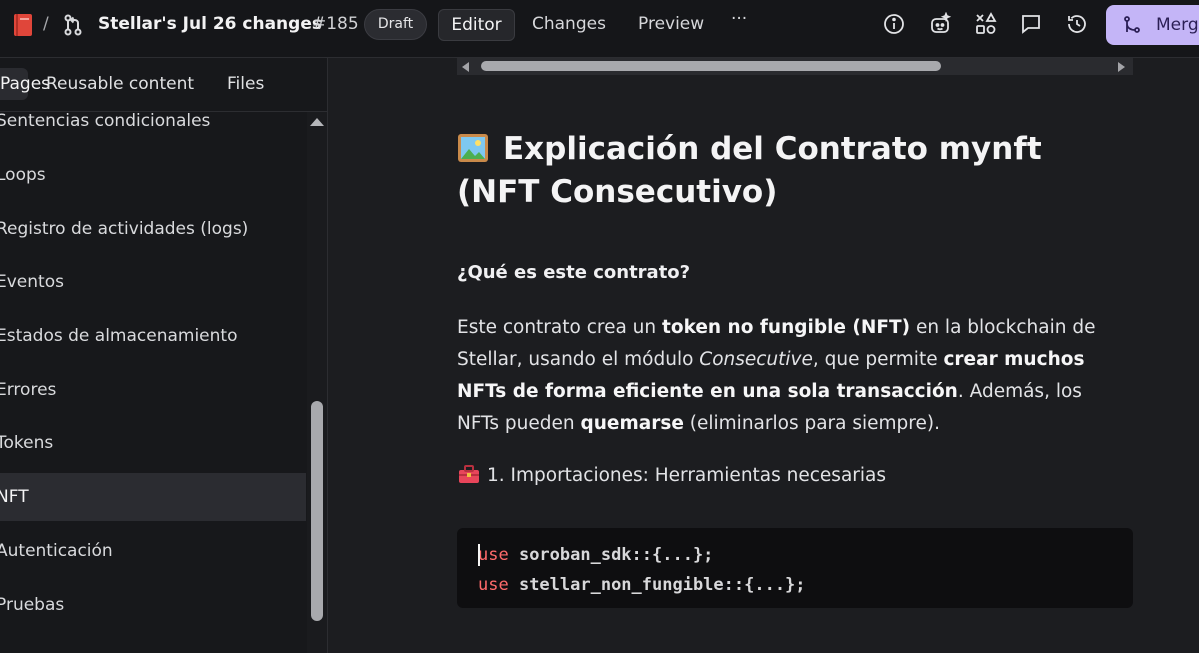 This screenshot has height=653, width=1199. Describe the element at coordinates (335, 24) in the screenshot. I see `change-request-number: #185` at that location.